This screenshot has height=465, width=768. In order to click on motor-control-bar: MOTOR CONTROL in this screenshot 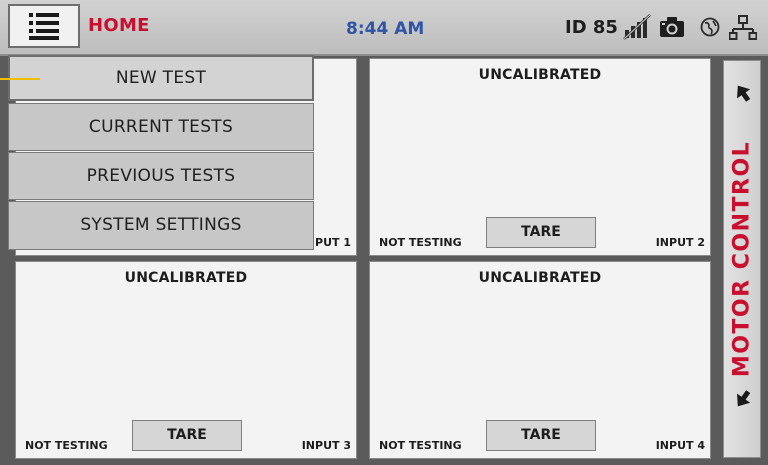, I will do `click(742, 259)`.